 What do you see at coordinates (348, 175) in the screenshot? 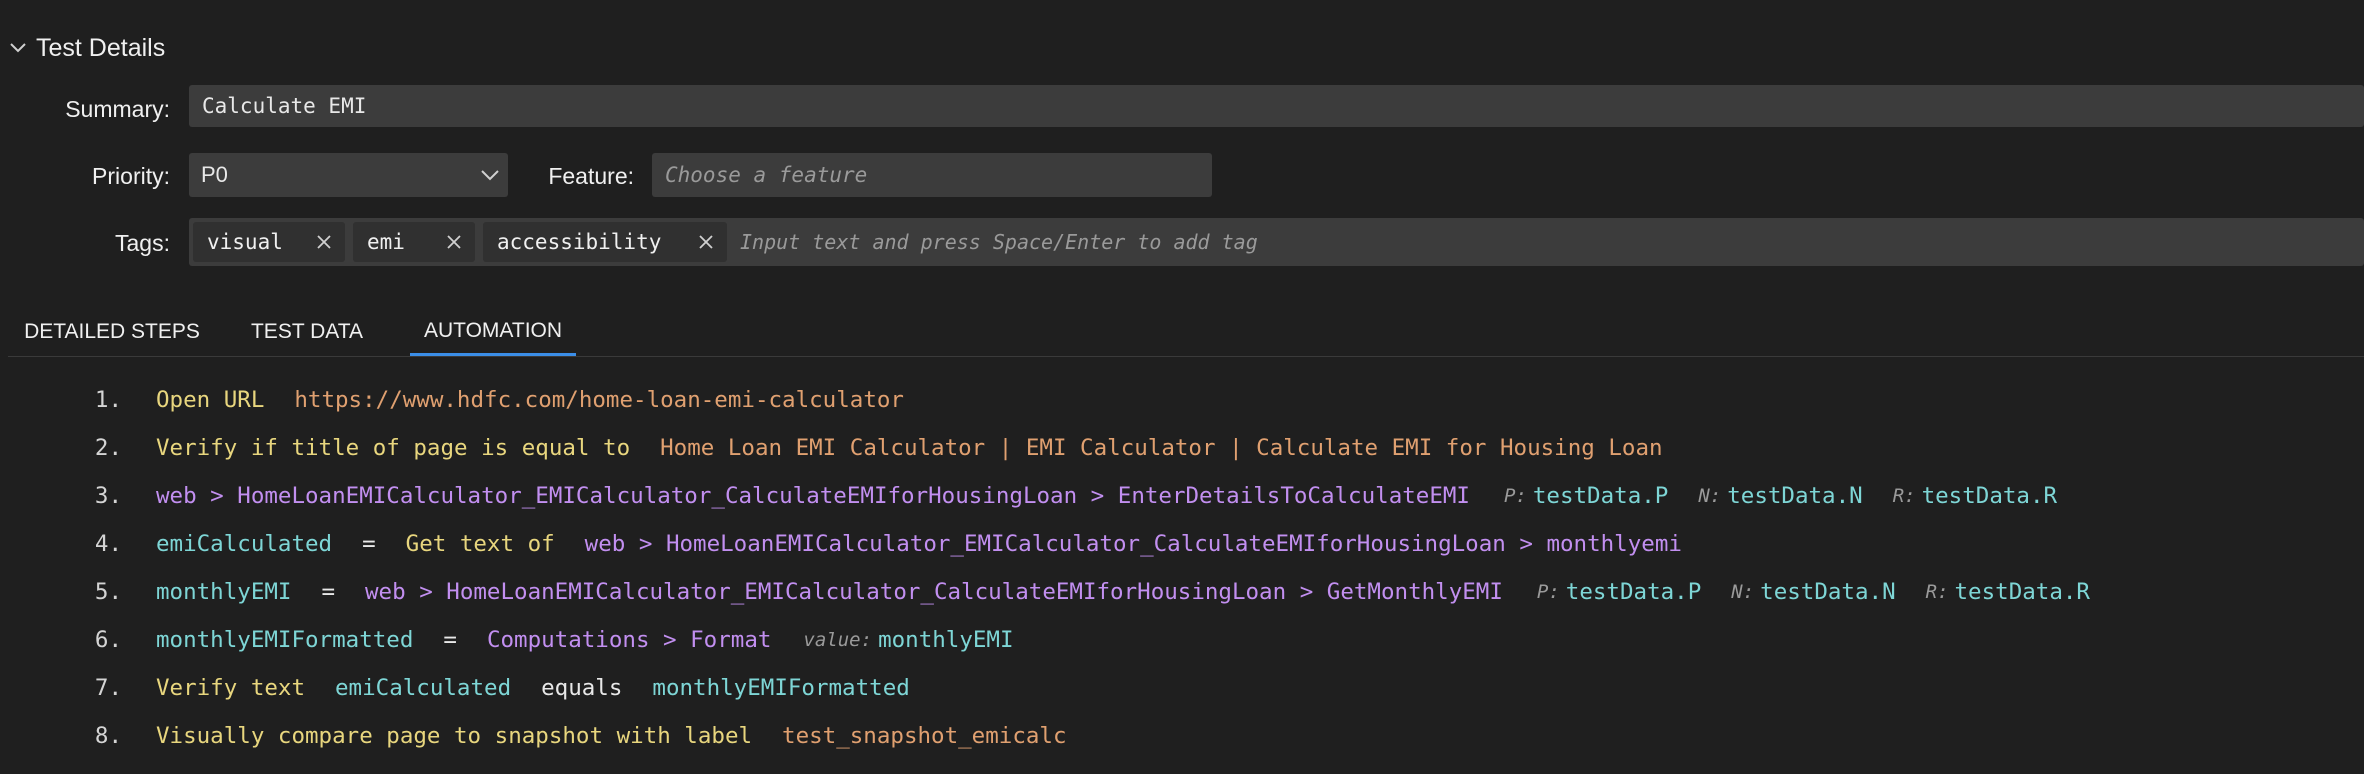
I see `priority-select: P0` at bounding box center [348, 175].